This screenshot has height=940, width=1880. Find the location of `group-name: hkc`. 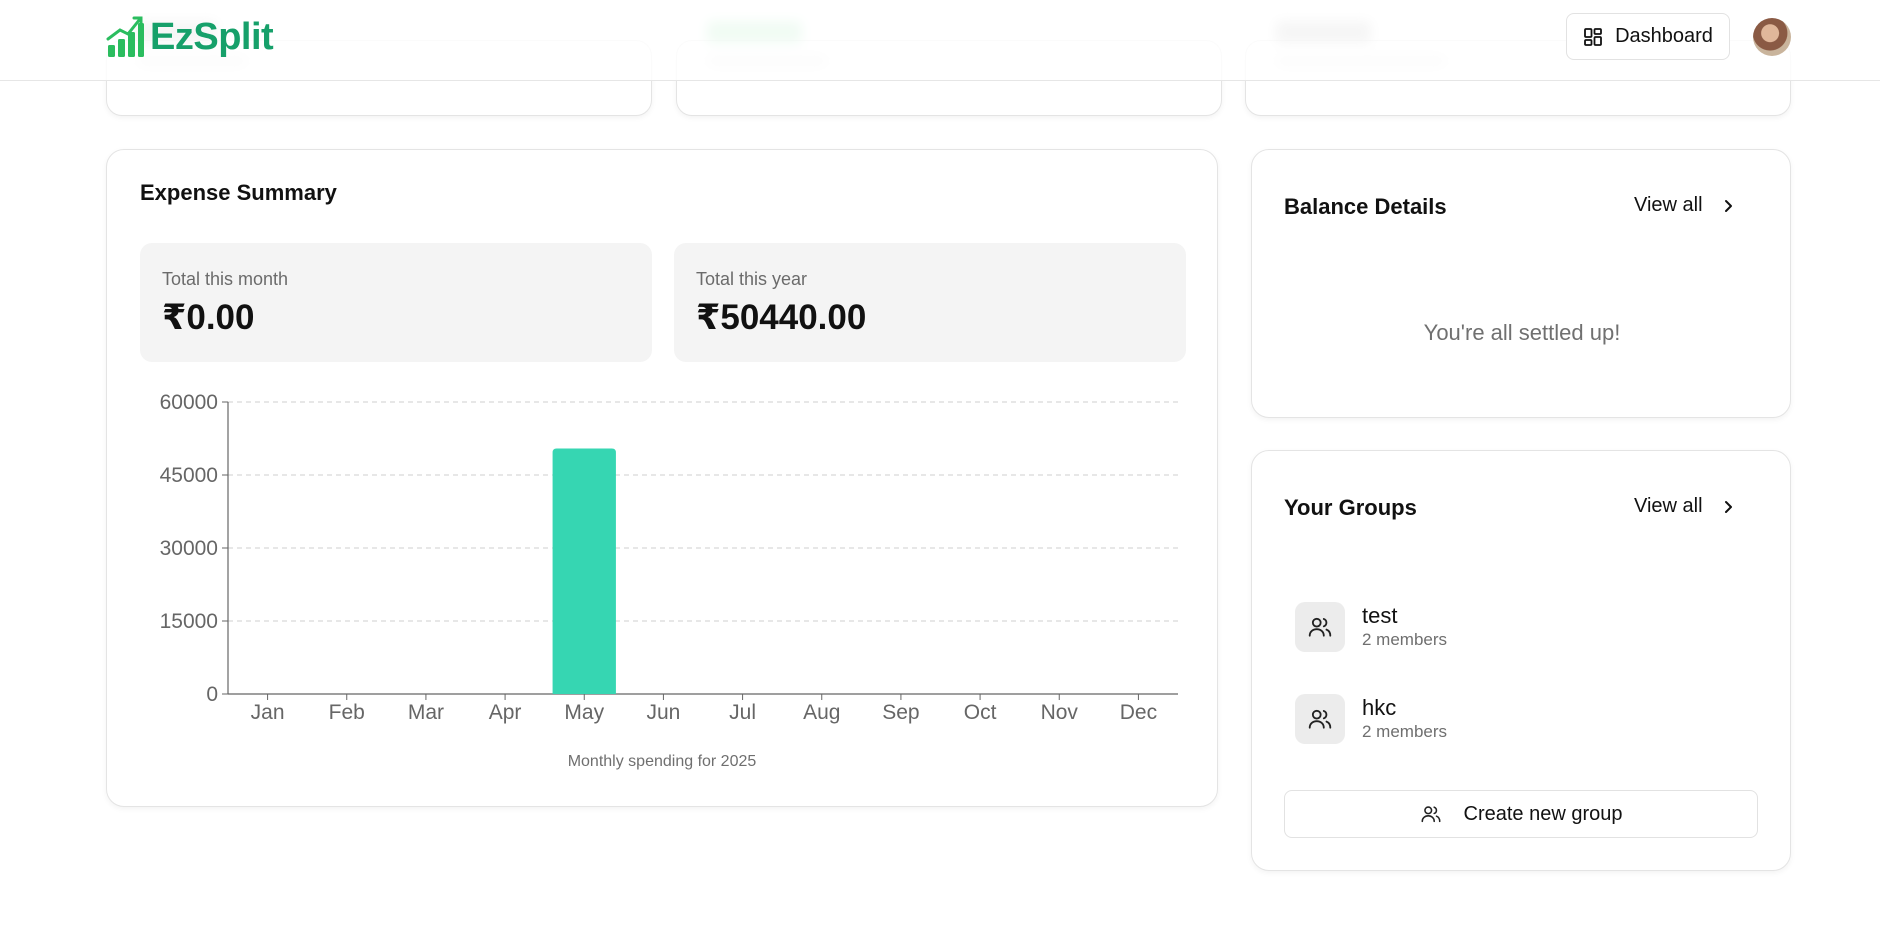

group-name: hkc is located at coordinates (1379, 707).